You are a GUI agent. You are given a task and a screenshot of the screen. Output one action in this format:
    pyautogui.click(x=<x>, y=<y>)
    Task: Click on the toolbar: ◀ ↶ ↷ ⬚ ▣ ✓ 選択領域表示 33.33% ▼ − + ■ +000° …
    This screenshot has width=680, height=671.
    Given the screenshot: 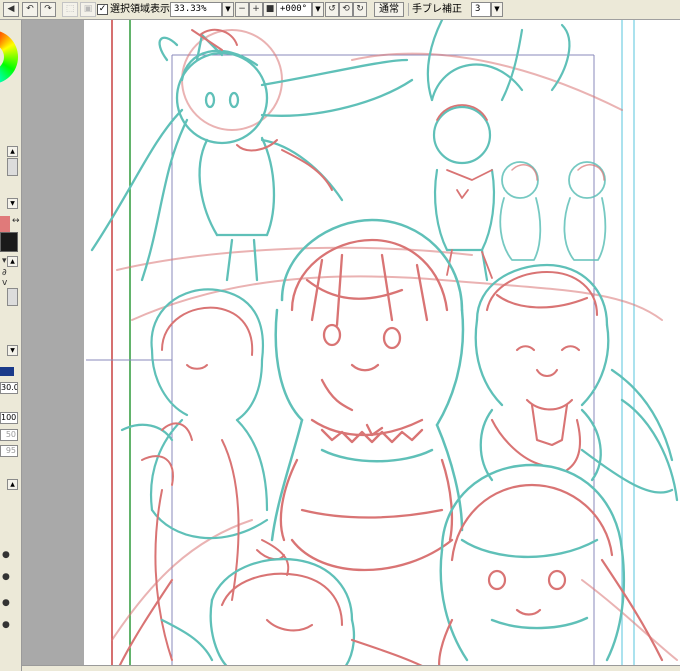 What is the action you would take?
    pyautogui.click(x=340, y=10)
    